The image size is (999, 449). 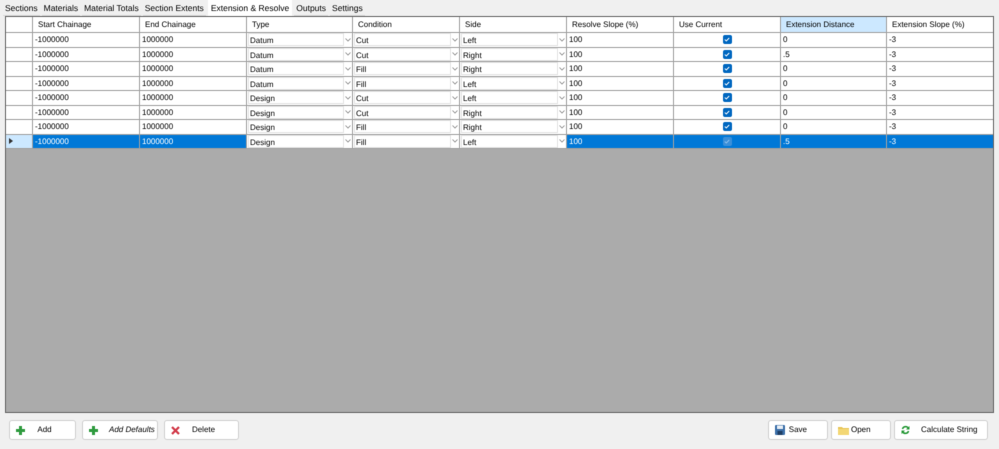 What do you see at coordinates (250, 8) in the screenshot?
I see `tab: Extension & Resolve` at bounding box center [250, 8].